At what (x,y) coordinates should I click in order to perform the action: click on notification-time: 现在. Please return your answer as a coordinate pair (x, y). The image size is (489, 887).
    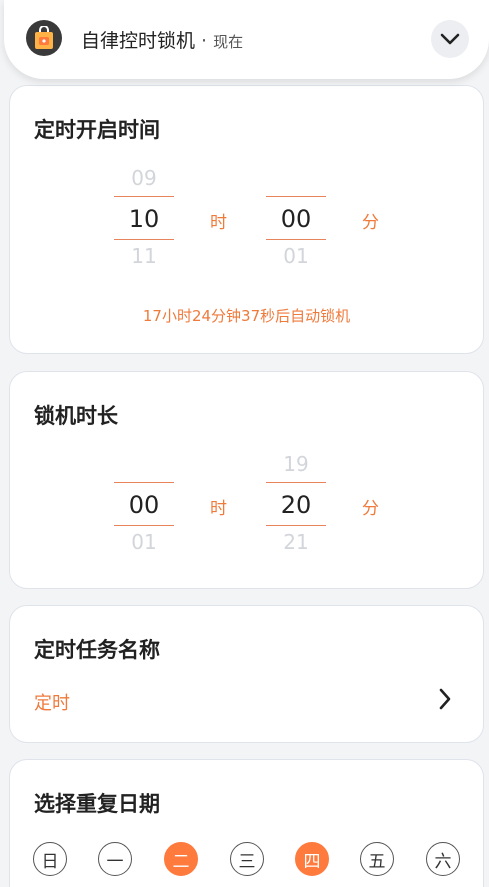
    Looking at the image, I should click on (228, 42).